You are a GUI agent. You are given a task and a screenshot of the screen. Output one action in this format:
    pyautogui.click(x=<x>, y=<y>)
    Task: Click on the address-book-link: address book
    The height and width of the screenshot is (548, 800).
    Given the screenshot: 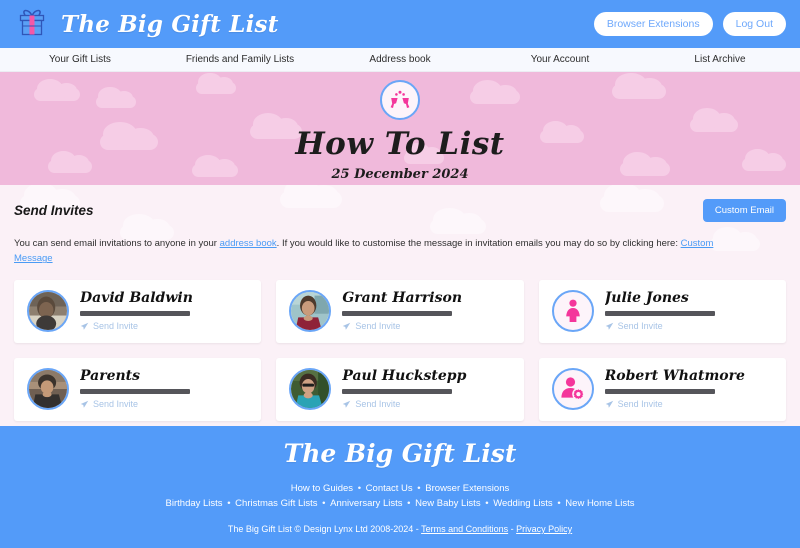 What is the action you would take?
    pyautogui.click(x=248, y=243)
    